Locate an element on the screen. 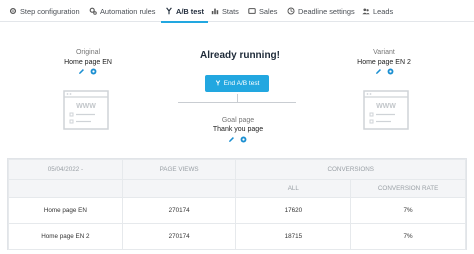  variant-label: Variant is located at coordinates (384, 52).